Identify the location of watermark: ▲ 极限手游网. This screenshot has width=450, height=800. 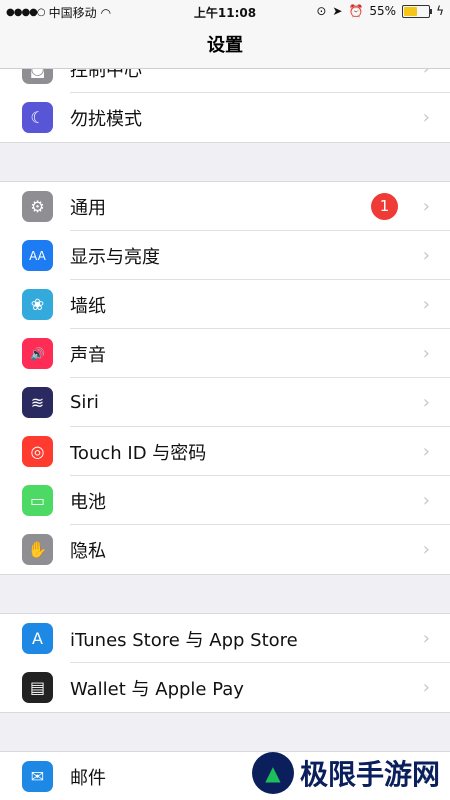
(345, 773).